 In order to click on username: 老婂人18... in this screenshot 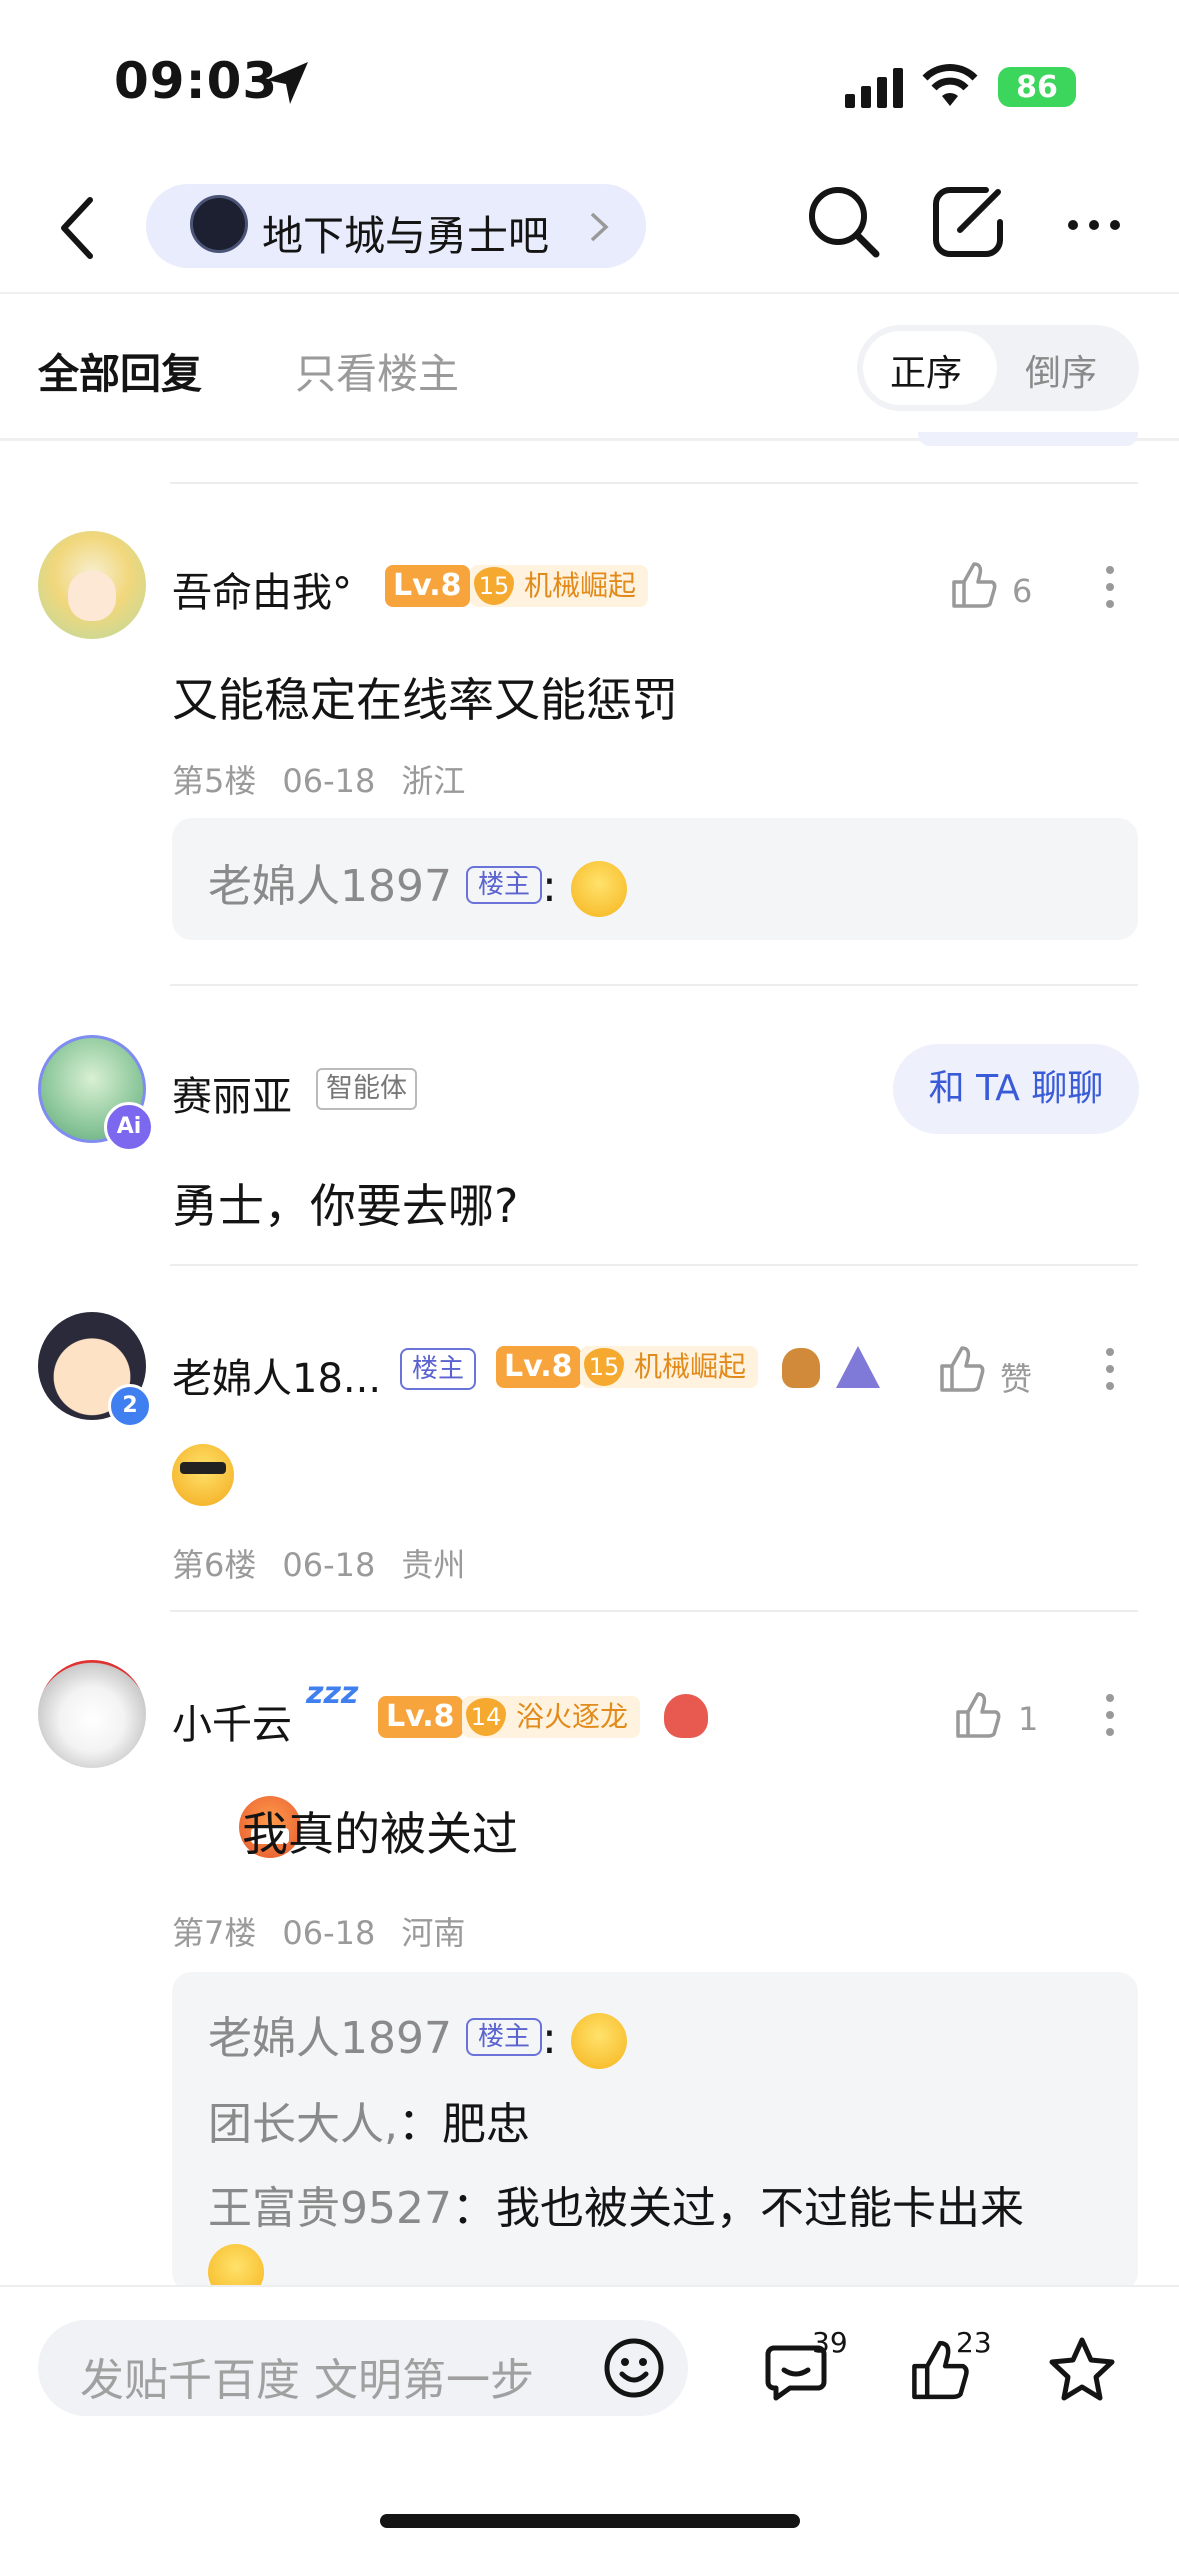, I will do `click(276, 1375)`.